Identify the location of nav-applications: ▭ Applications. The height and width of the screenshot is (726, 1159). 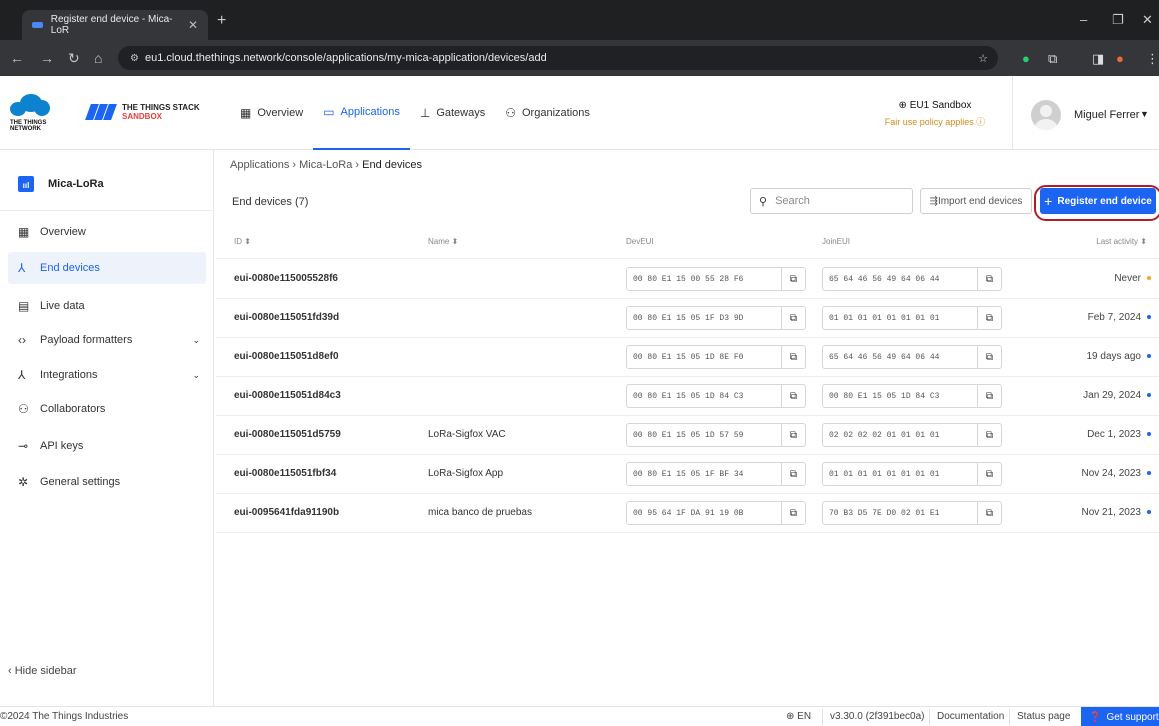
(361, 113).